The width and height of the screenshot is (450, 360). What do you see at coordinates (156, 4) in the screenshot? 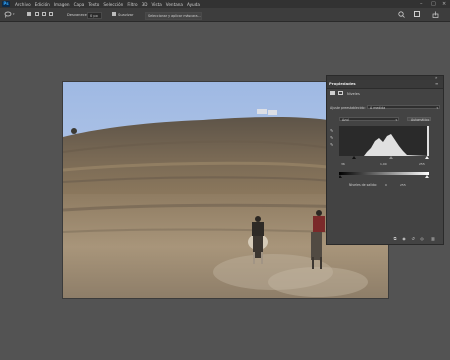
I see `menu-vista: Vista` at bounding box center [156, 4].